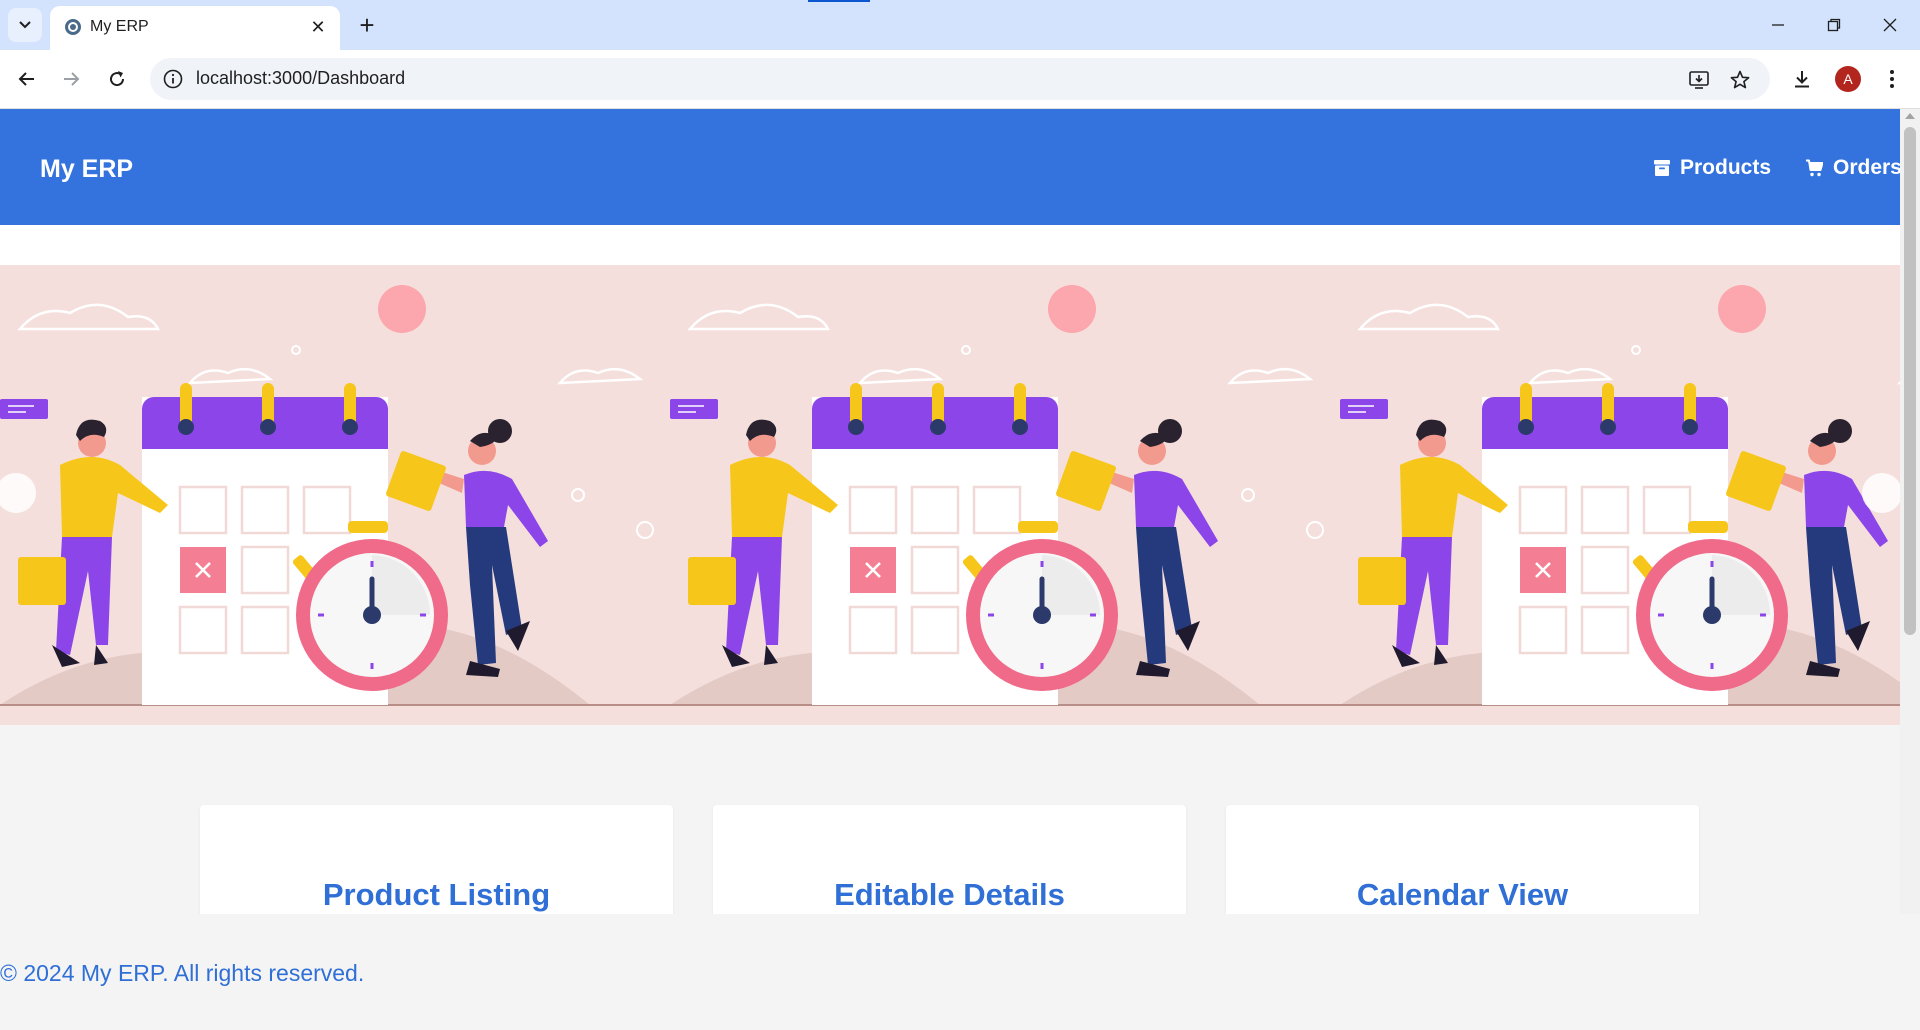  Describe the element at coordinates (318, 27) in the screenshot. I see `tab-close-icon: ✕` at that location.